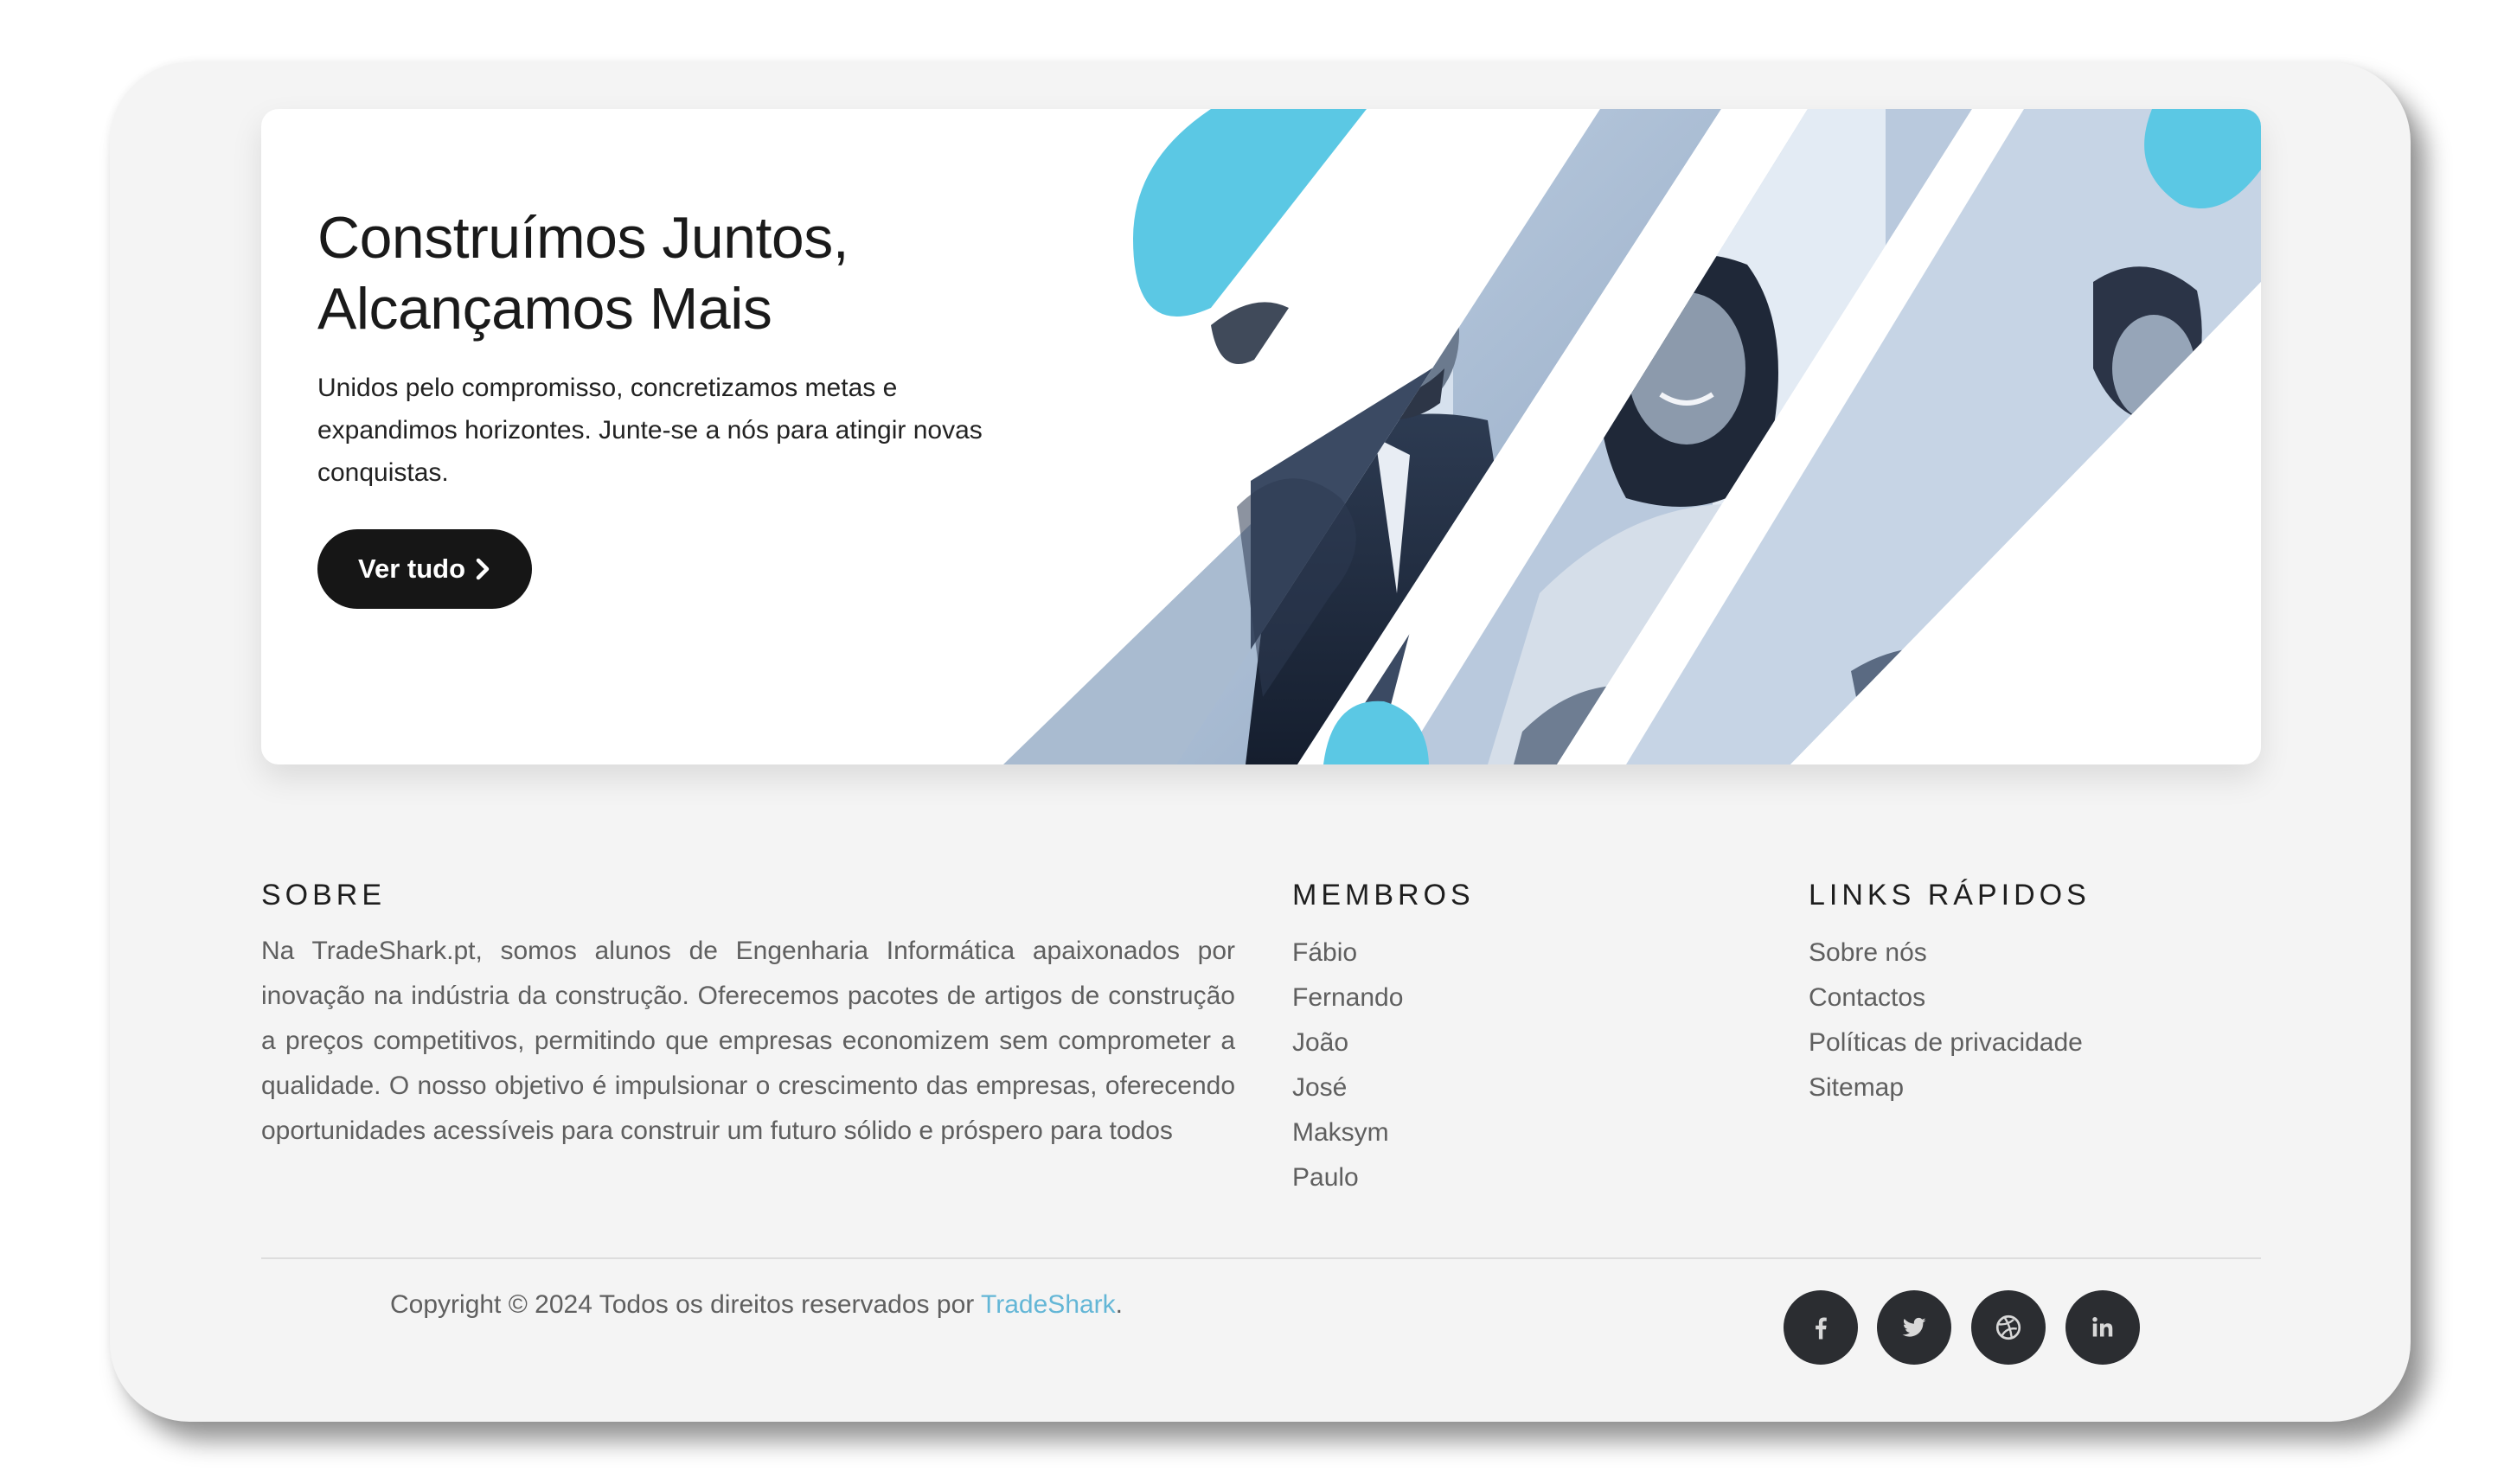 The width and height of the screenshot is (2517, 1484). I want to click on view-all-button: Ver tudo, so click(424, 569).